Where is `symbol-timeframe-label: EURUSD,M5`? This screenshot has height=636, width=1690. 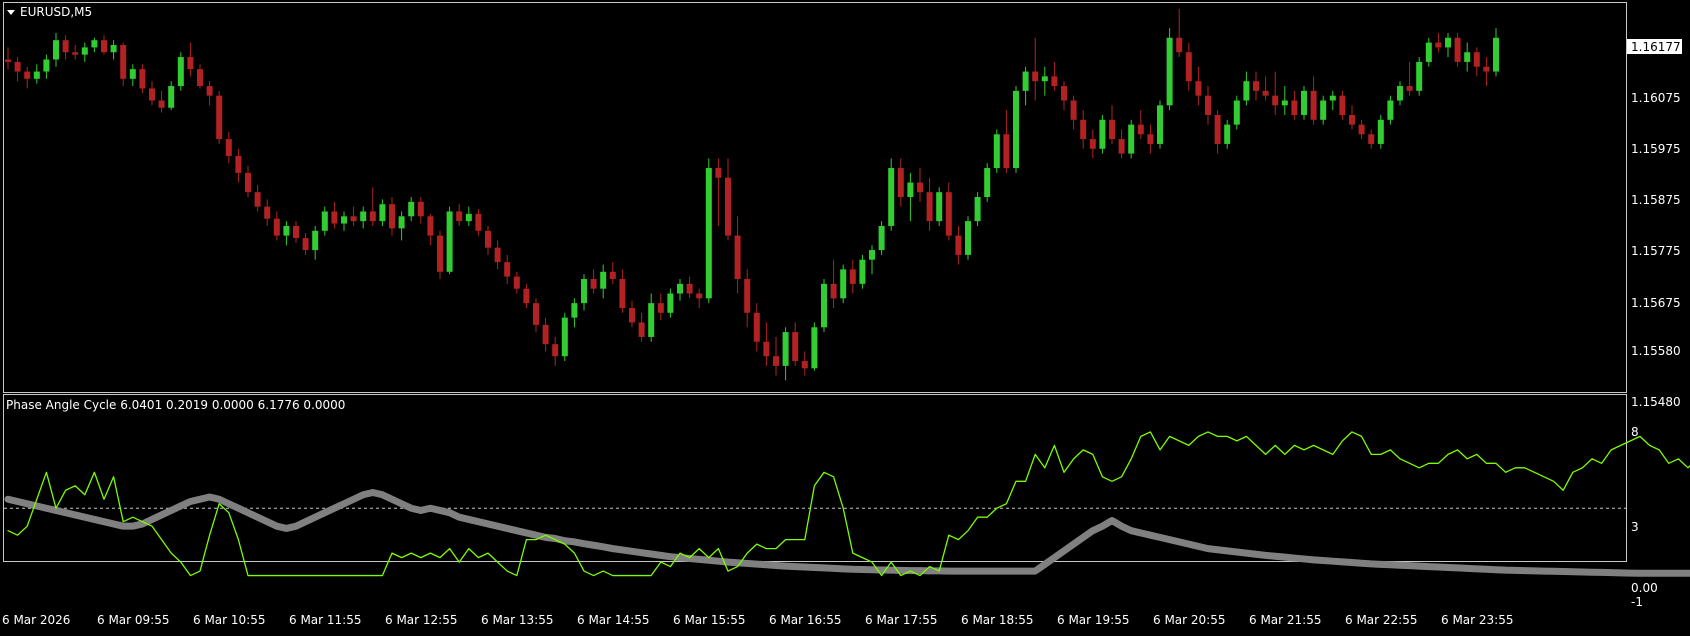
symbol-timeframe-label: EURUSD,M5 is located at coordinates (56, 12).